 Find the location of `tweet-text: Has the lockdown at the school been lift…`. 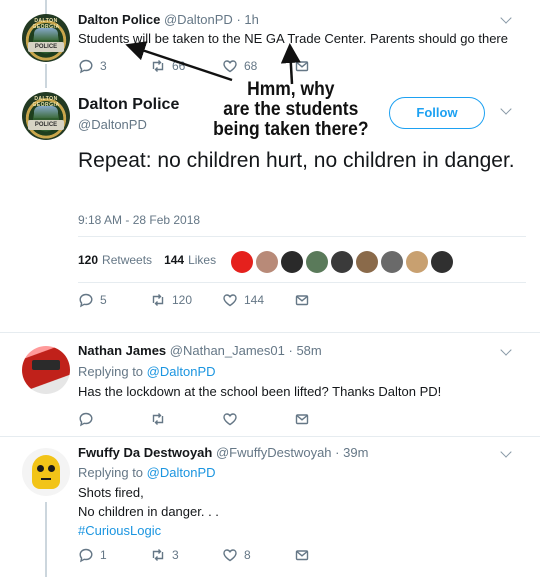

tweet-text: Has the lockdown at the school been lift… is located at coordinates (260, 391).